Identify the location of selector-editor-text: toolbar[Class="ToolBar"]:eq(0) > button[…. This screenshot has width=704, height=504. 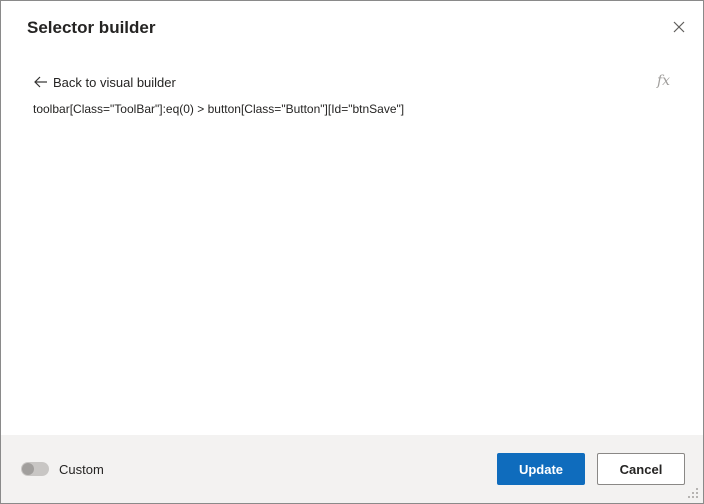
(218, 109).